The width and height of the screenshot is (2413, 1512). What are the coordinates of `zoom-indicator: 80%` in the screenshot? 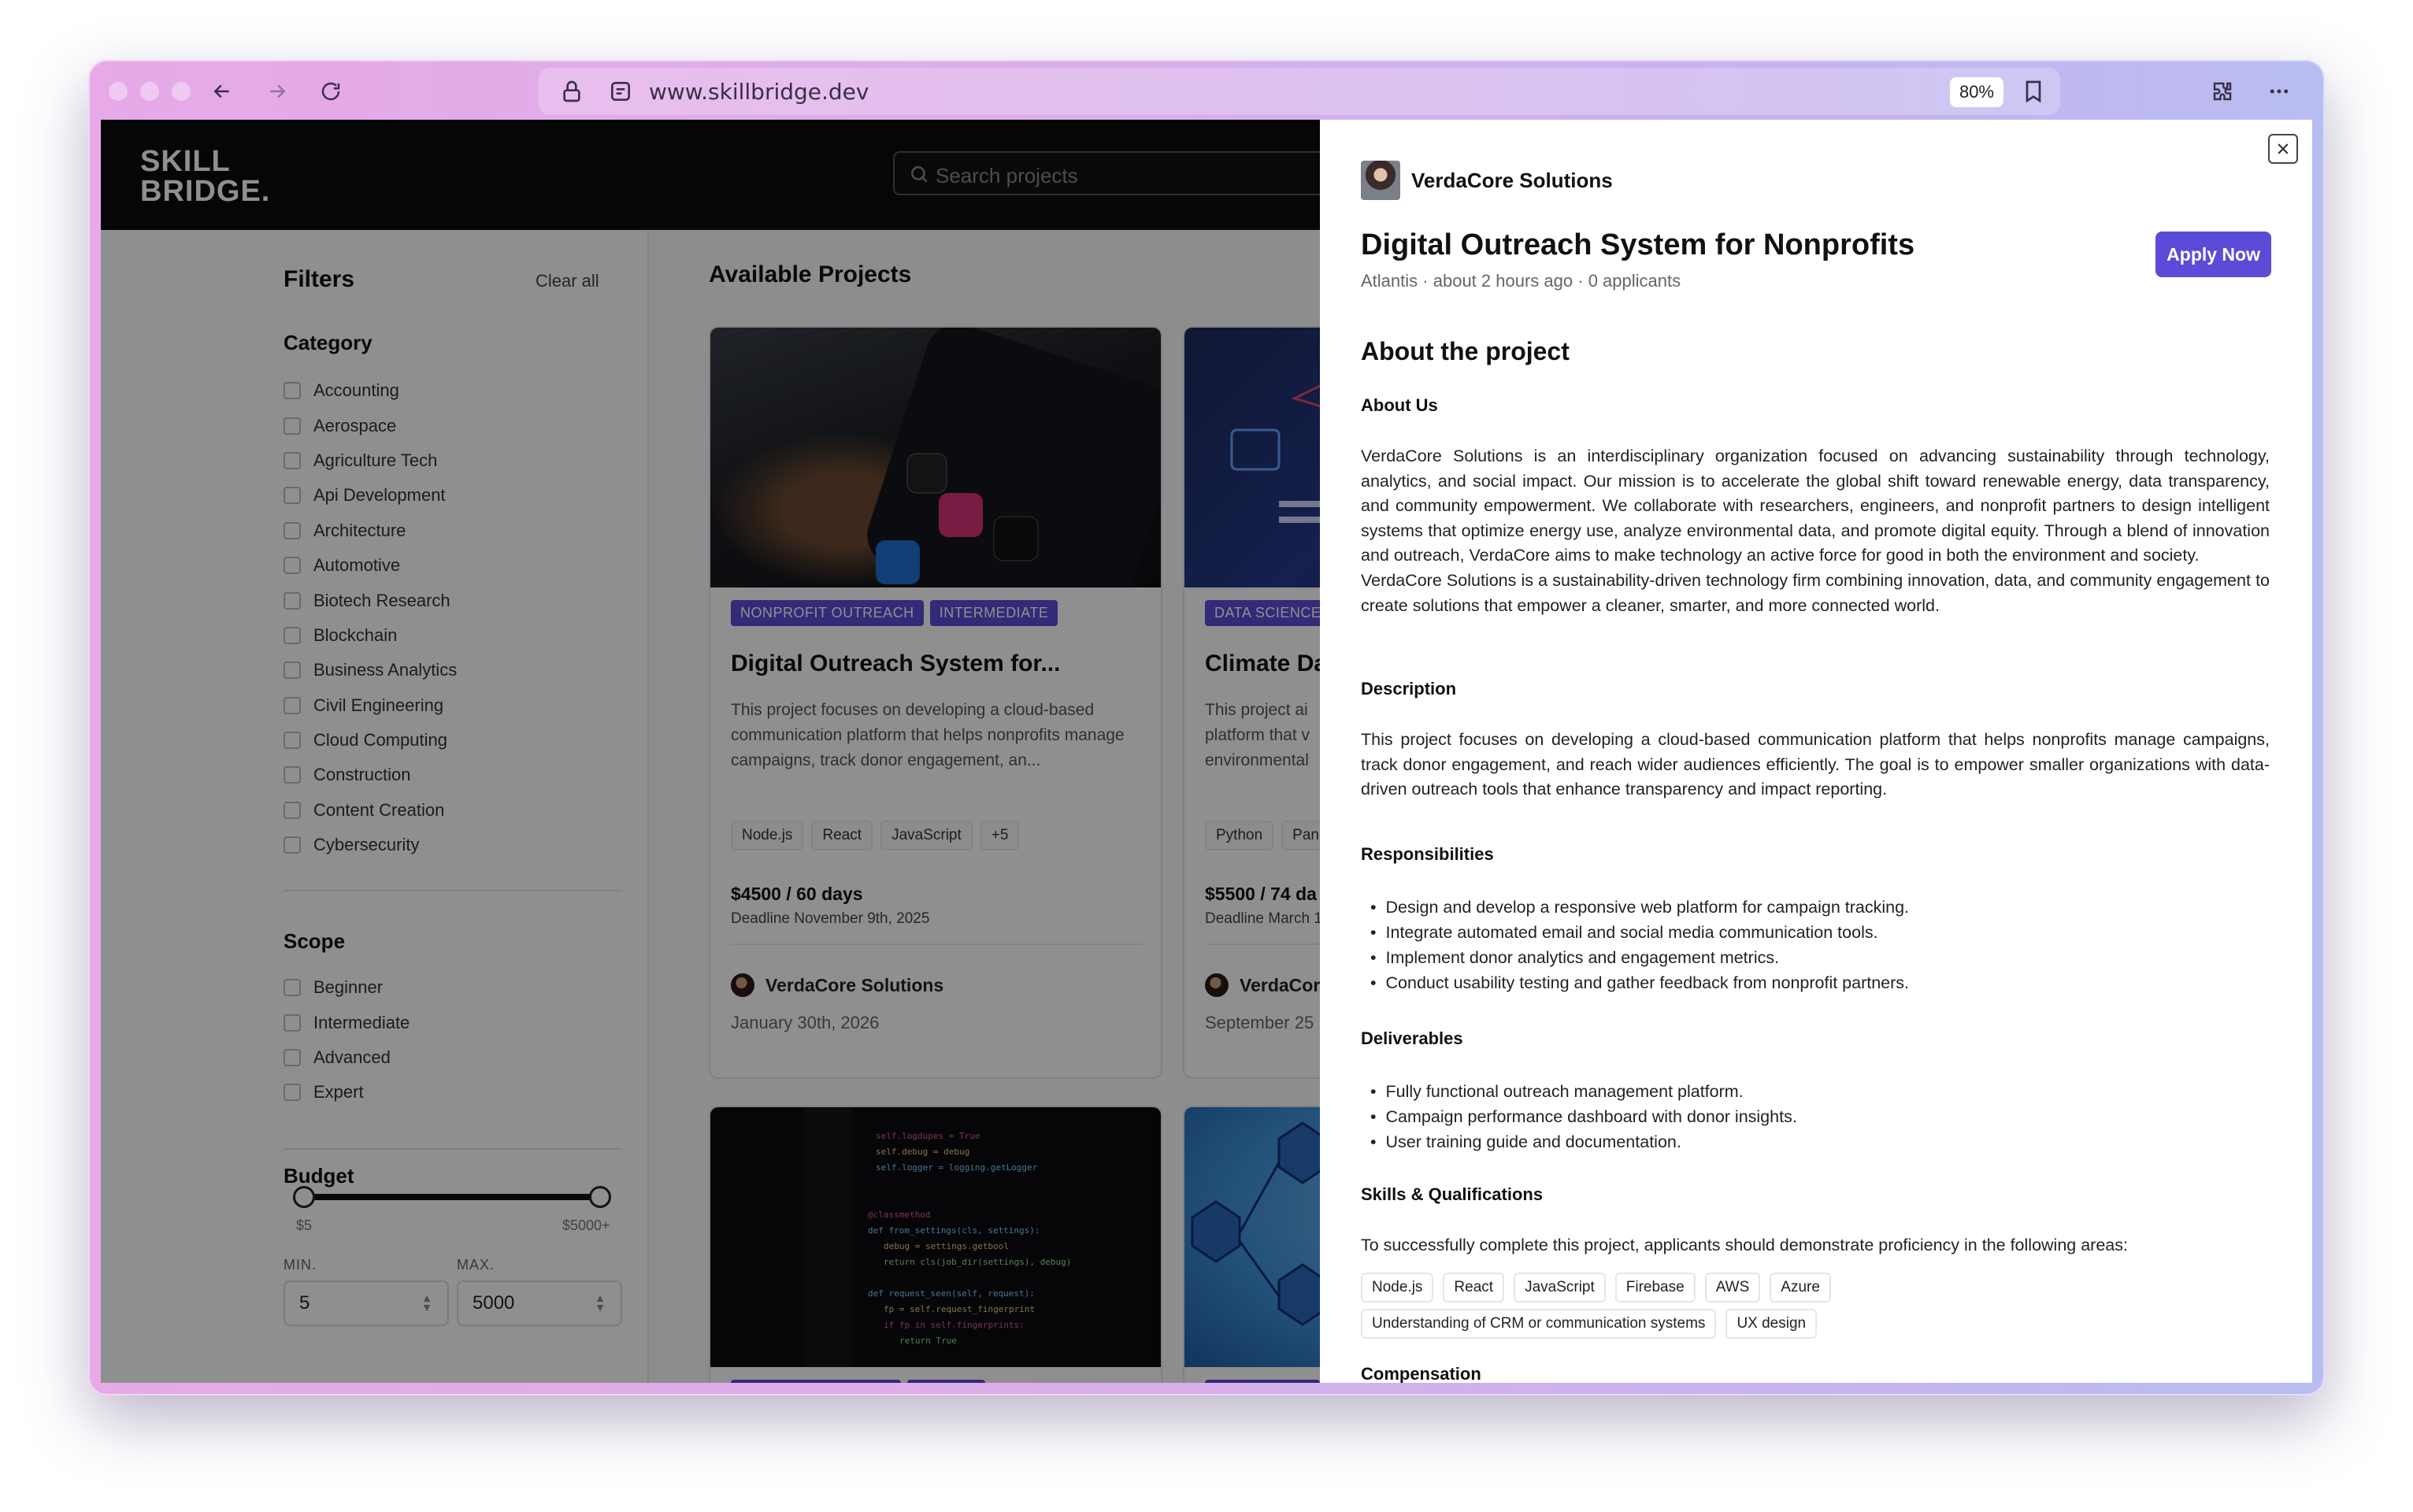 It's located at (1976, 92).